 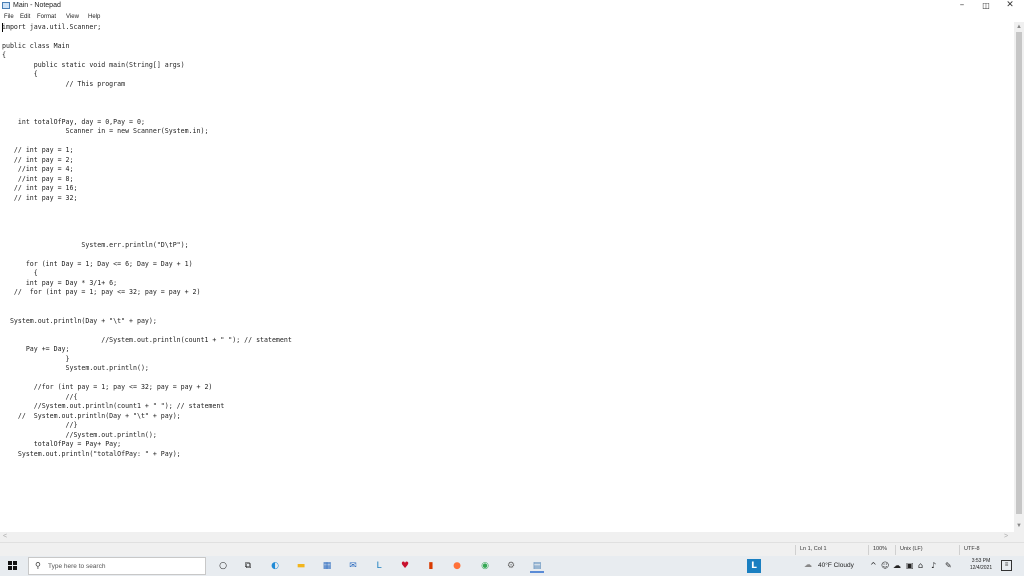 I want to click on start-button-windows-icon, so click(x=13, y=566).